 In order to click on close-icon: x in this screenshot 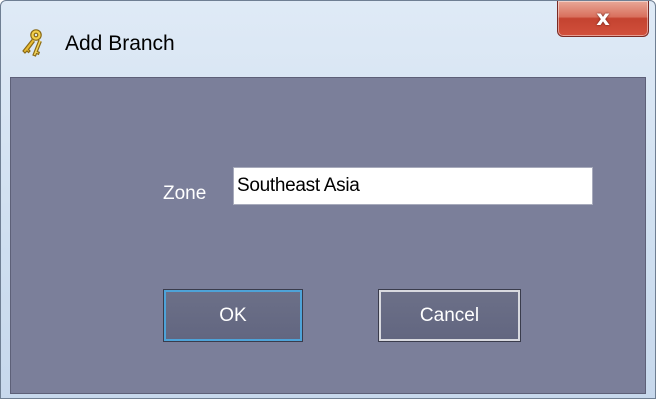, I will do `click(603, 18)`.